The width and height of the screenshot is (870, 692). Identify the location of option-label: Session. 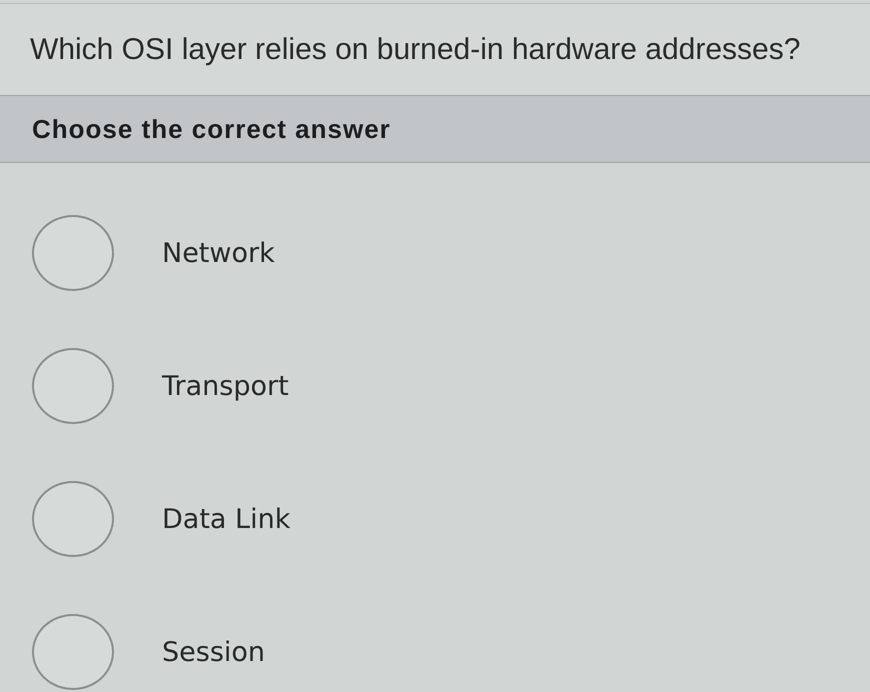
(214, 652).